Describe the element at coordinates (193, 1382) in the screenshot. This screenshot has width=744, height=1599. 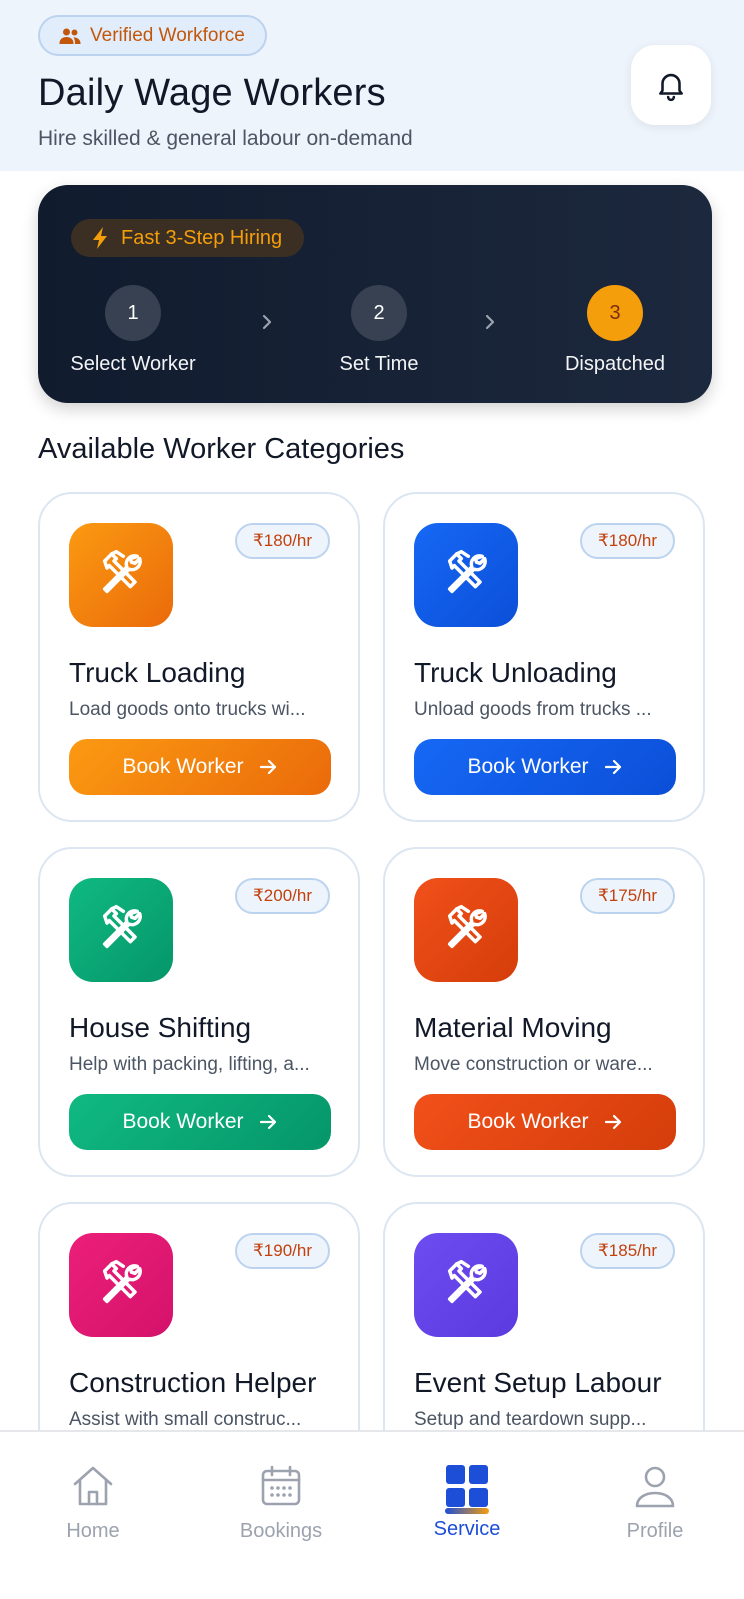
I see `category-name: Construction Helper` at that location.